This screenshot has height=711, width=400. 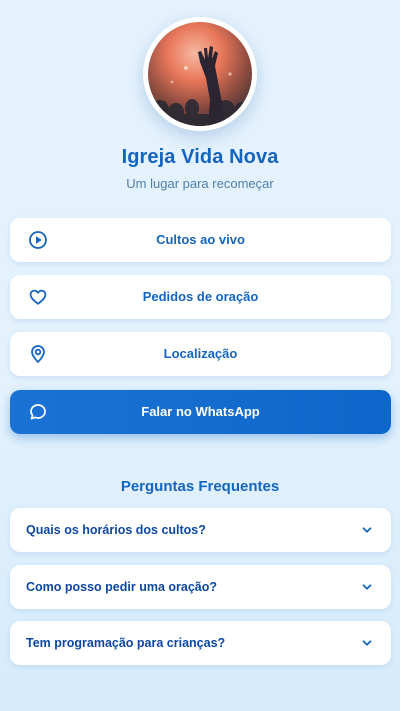 I want to click on live-services-label: Cultos ao vivo, so click(x=200, y=239).